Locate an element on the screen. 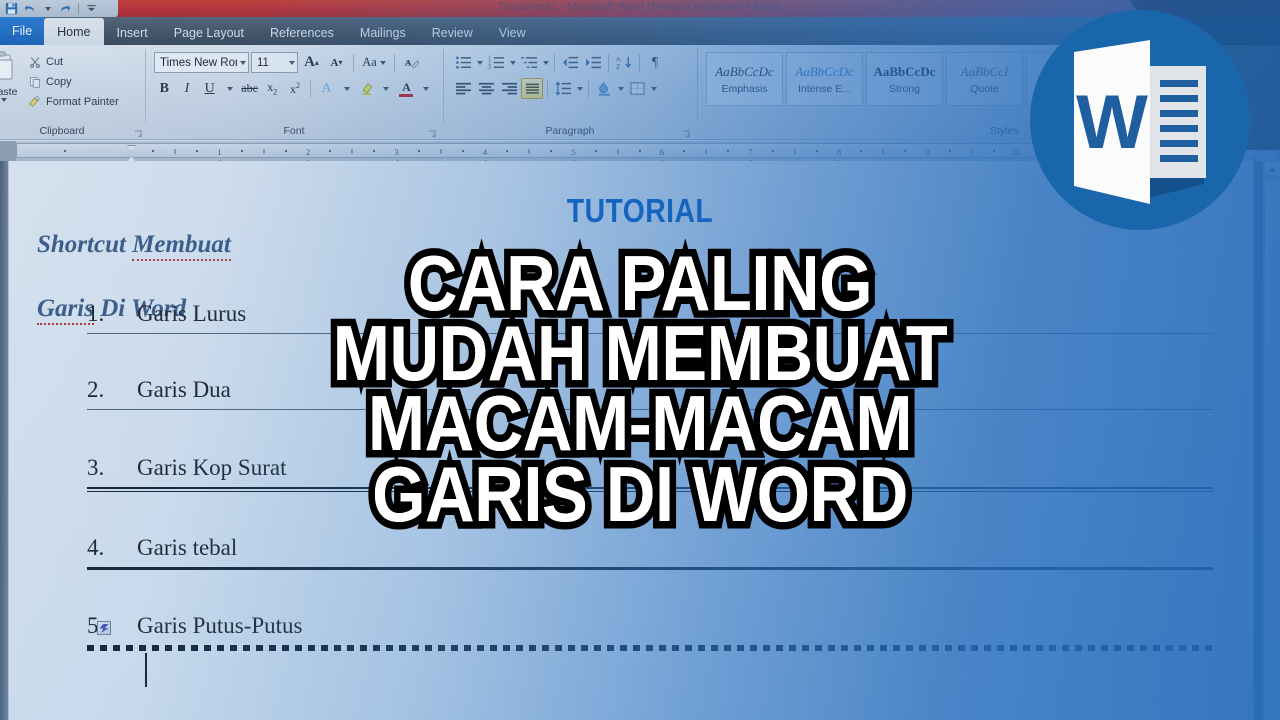  font-name-combo: Times New Rom is located at coordinates (201, 62).